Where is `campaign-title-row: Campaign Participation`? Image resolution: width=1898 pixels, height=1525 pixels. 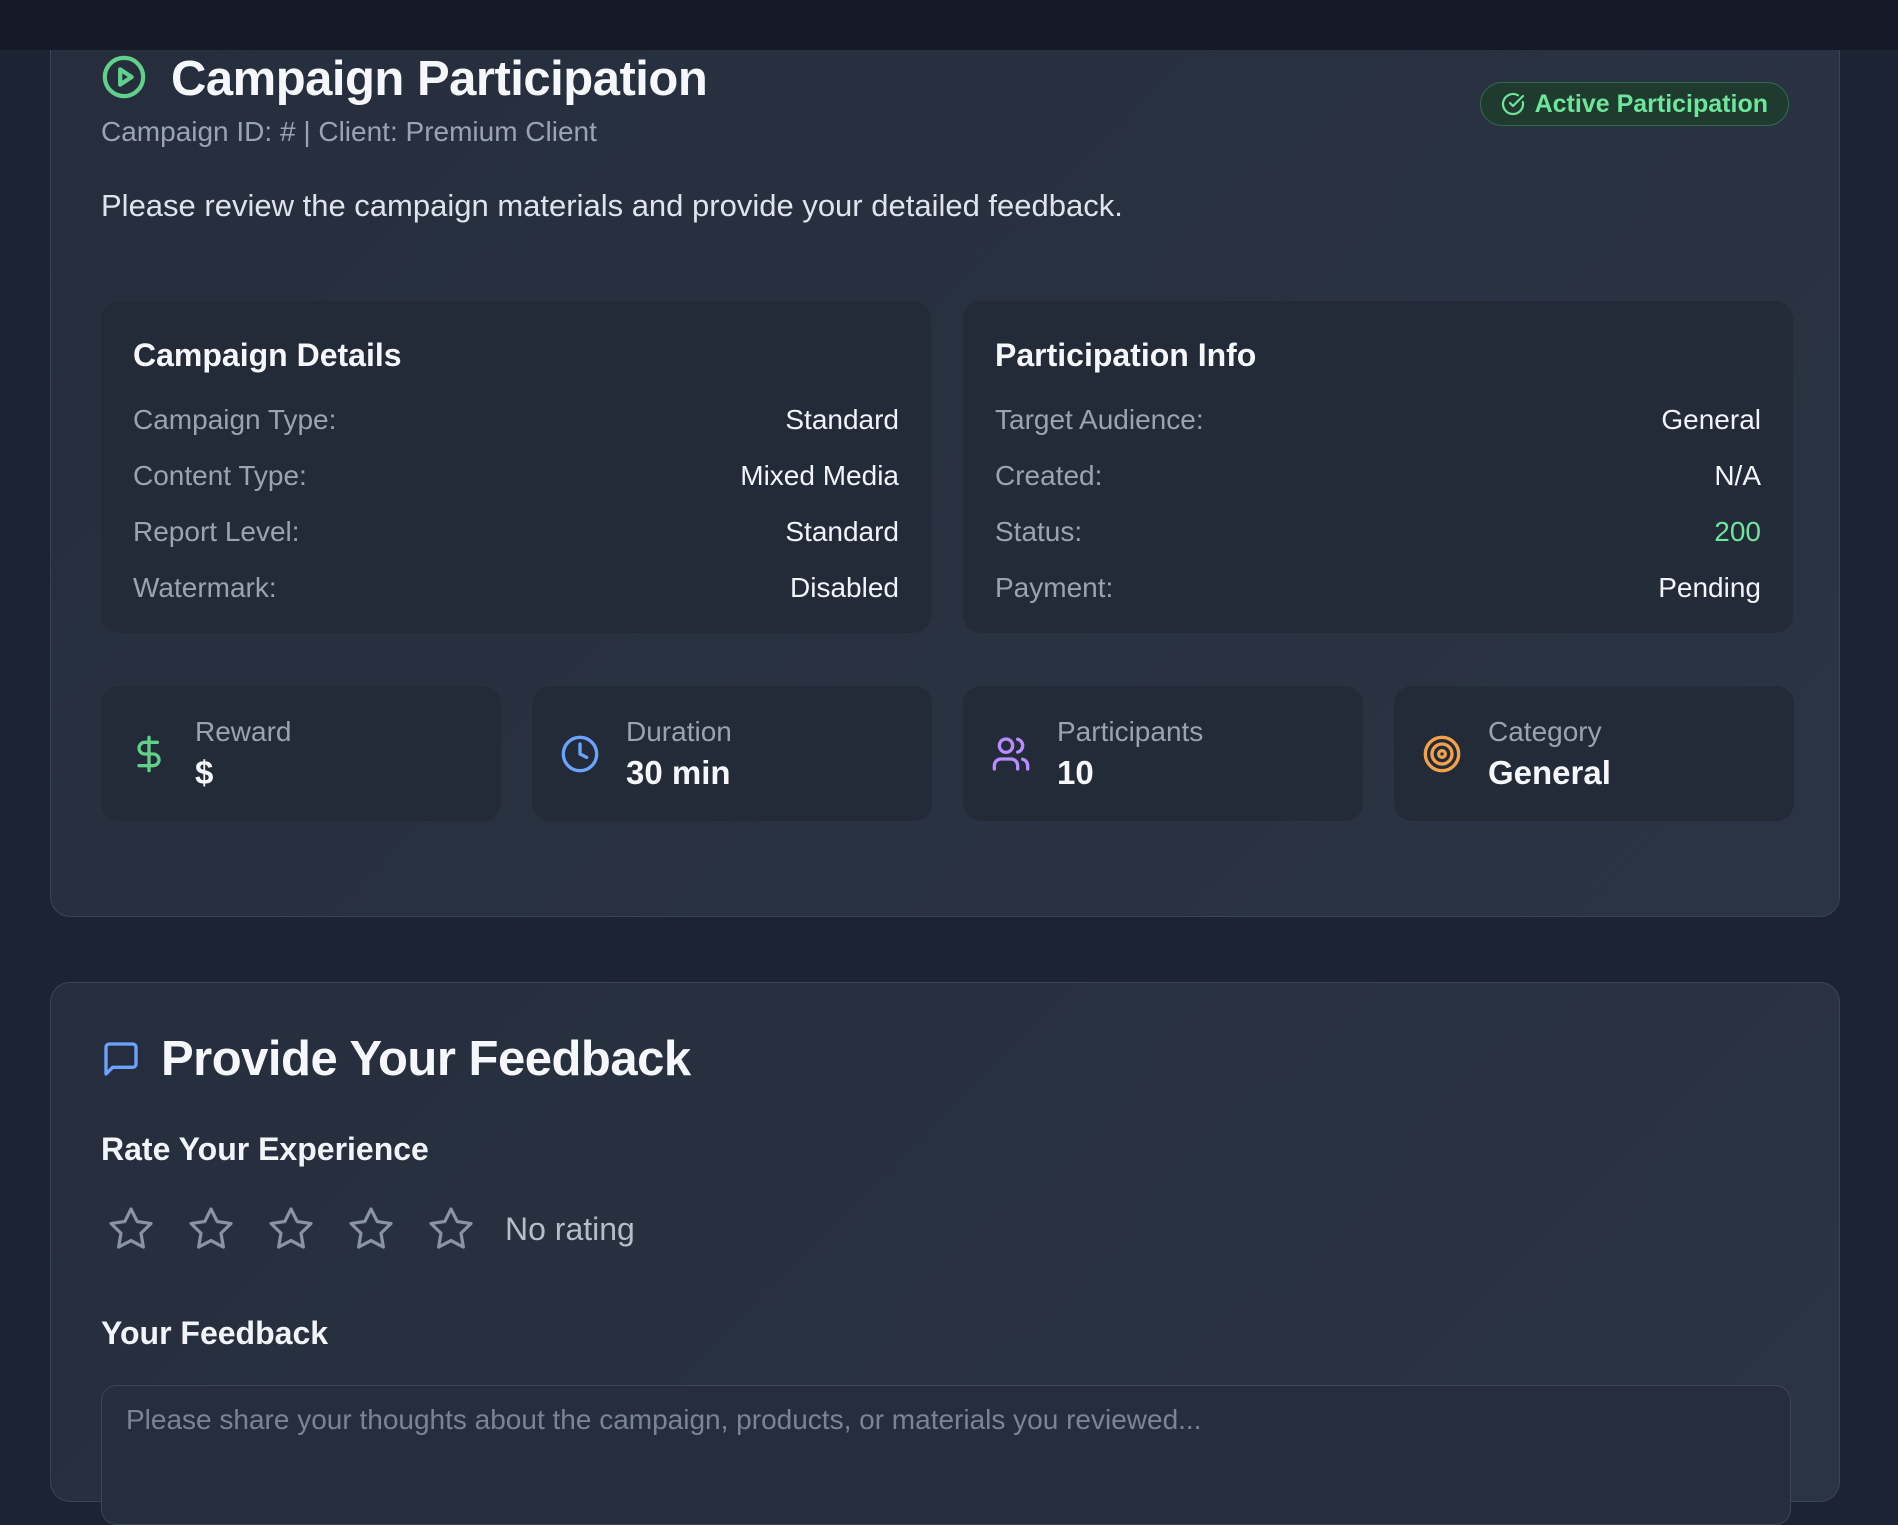 campaign-title-row: Campaign Participation is located at coordinates (404, 79).